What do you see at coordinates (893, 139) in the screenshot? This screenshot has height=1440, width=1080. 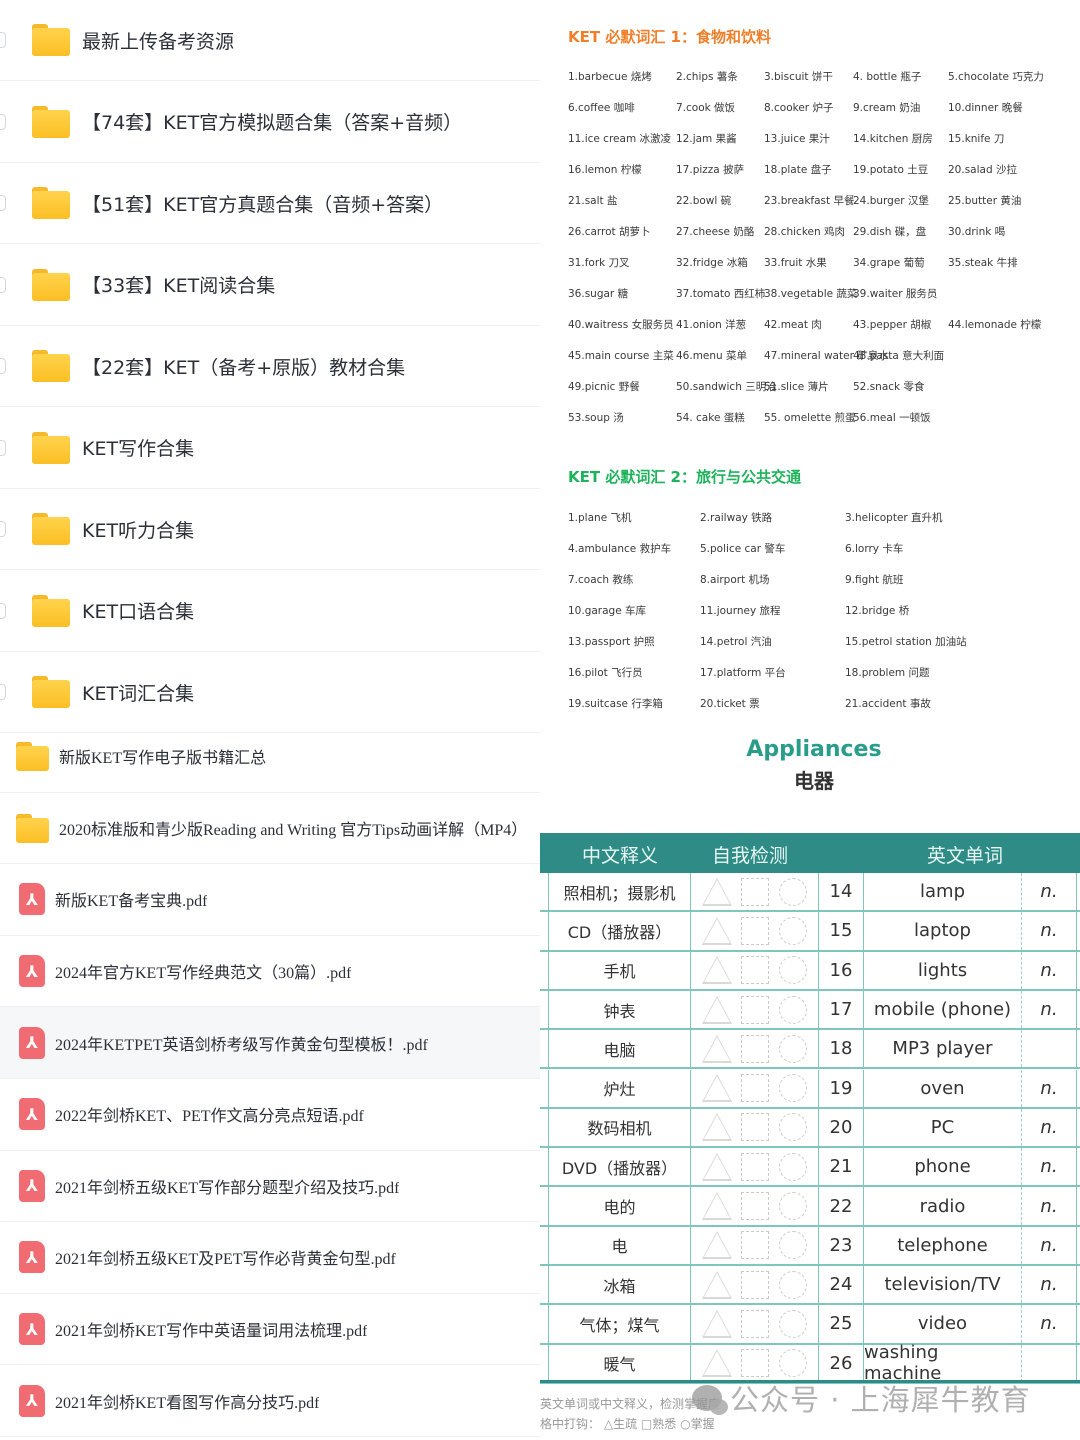 I see `vocab-item: 14.kitchen 厨房` at bounding box center [893, 139].